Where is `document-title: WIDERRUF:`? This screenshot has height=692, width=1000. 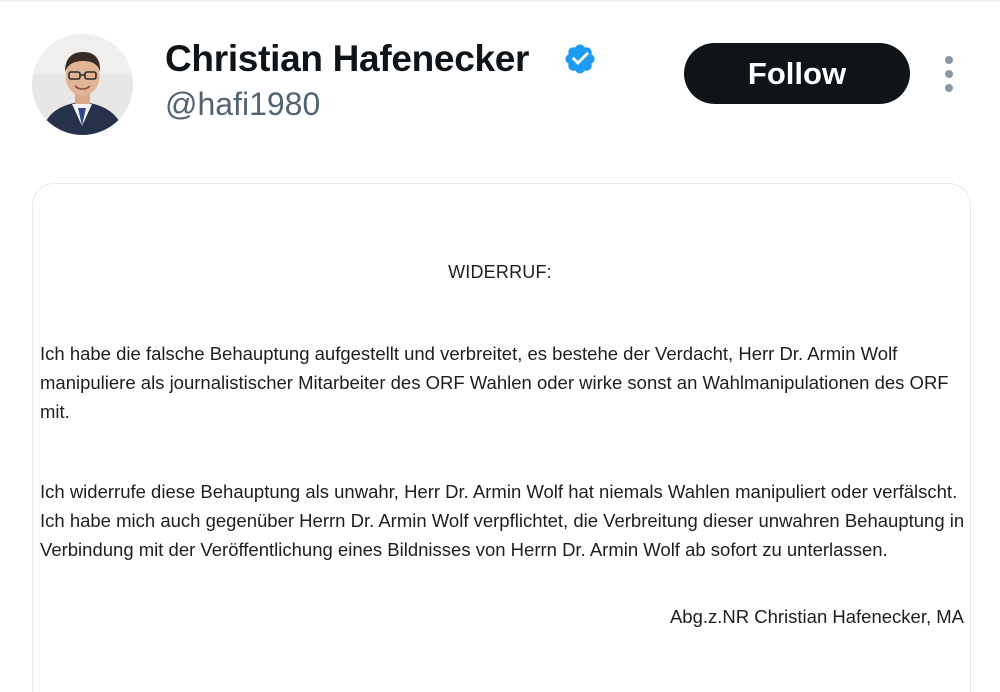 document-title: WIDERRUF: is located at coordinates (500, 272).